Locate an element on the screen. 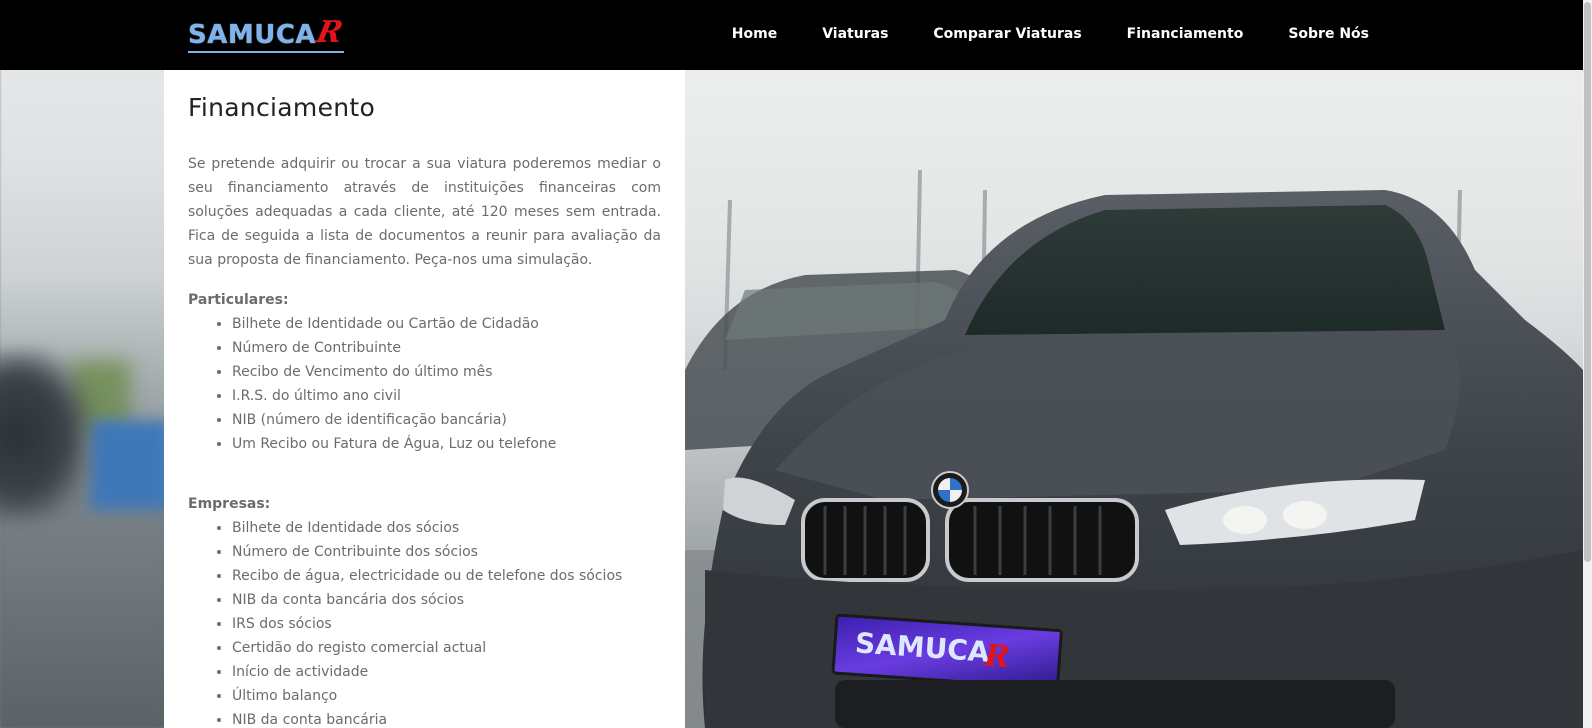 This screenshot has width=1592, height=728. plate-r: R is located at coordinates (996, 656).